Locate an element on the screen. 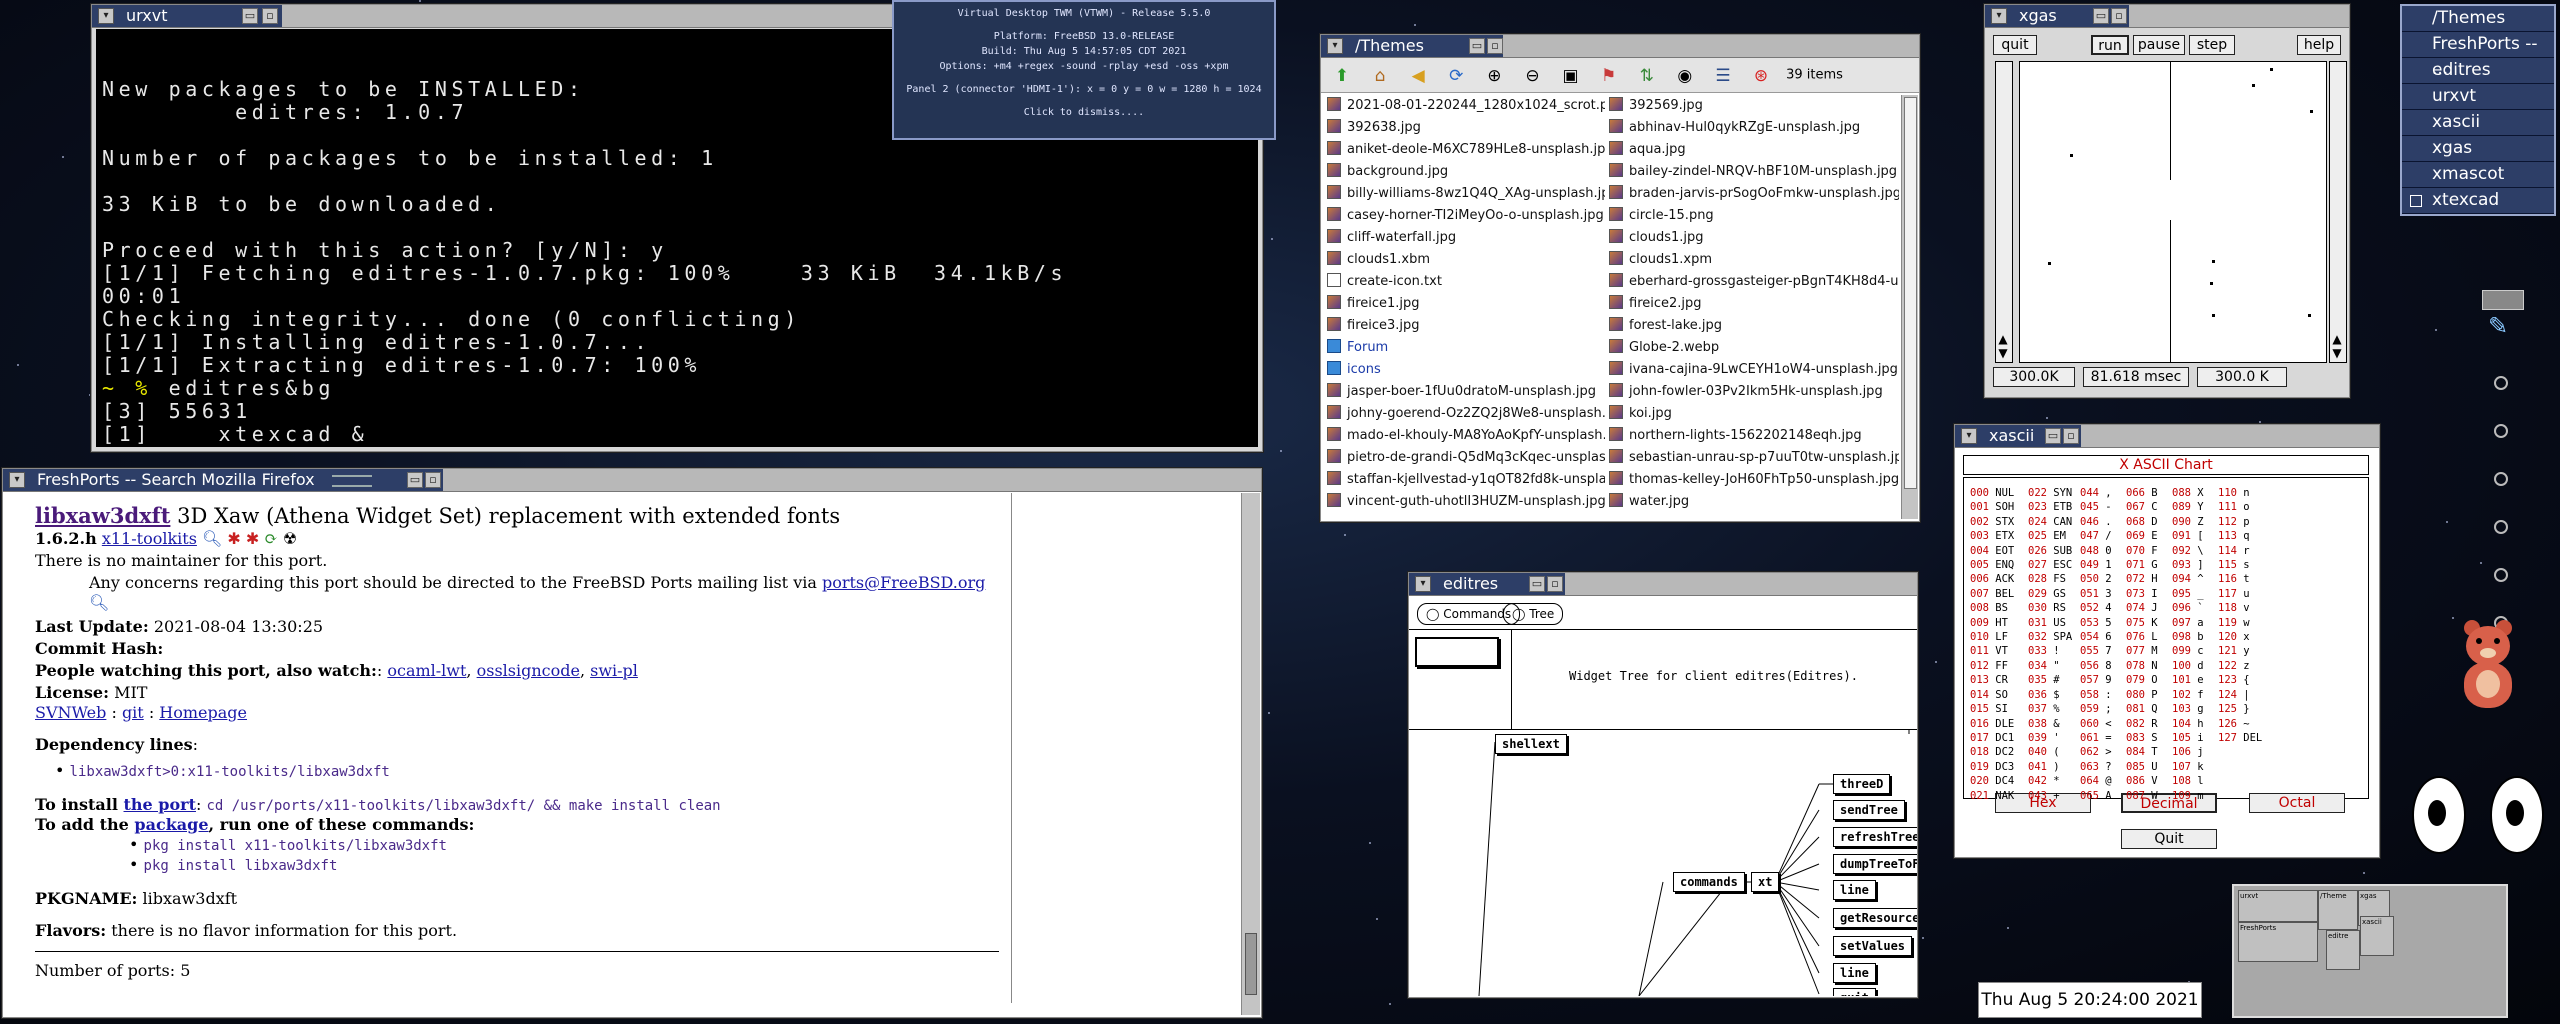 The width and height of the screenshot is (2560, 1024). quit-button: Quit is located at coordinates (2169, 839).